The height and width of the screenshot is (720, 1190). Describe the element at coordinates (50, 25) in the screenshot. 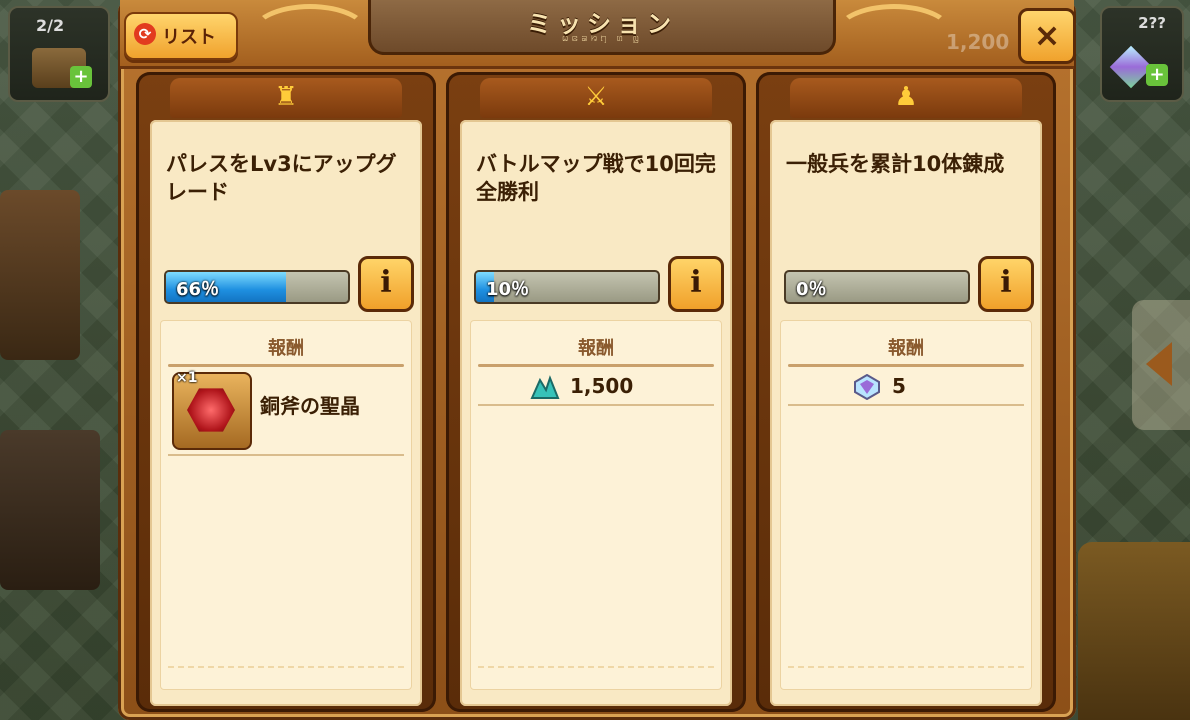

I see `builder-count: 2/2` at that location.